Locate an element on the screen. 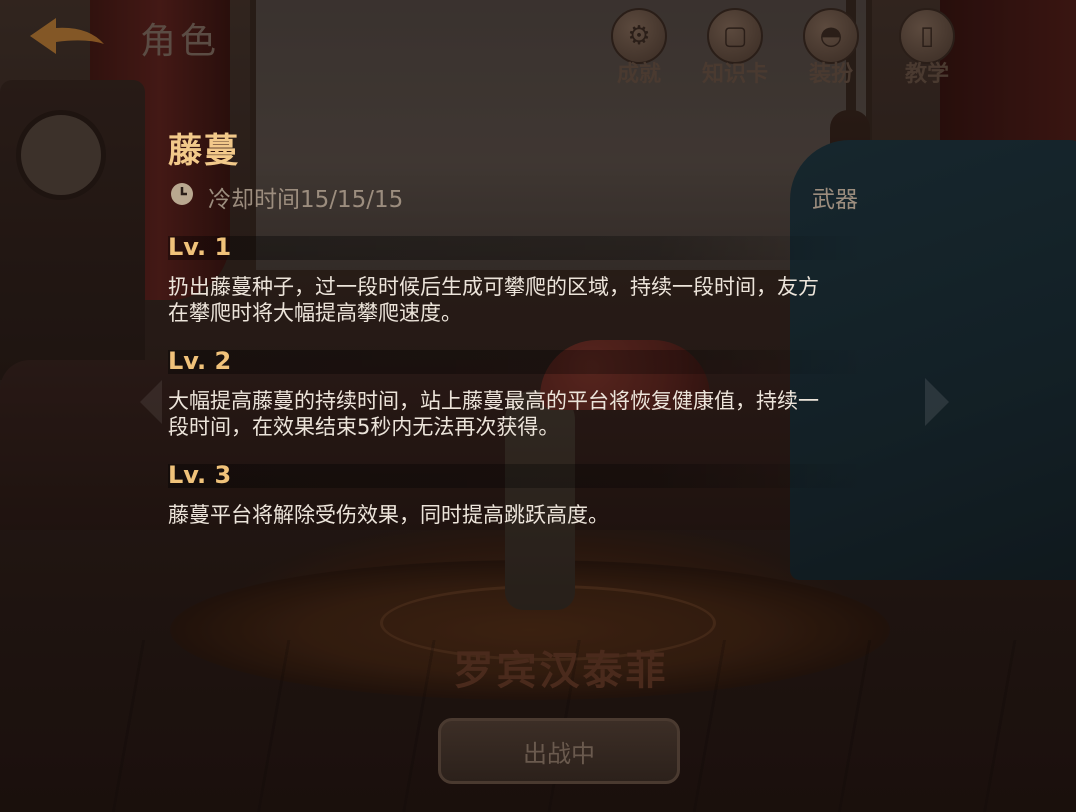 Image resolution: width=1076 pixels, height=812 pixels. nav-label: 成就 is located at coordinates (638, 74).